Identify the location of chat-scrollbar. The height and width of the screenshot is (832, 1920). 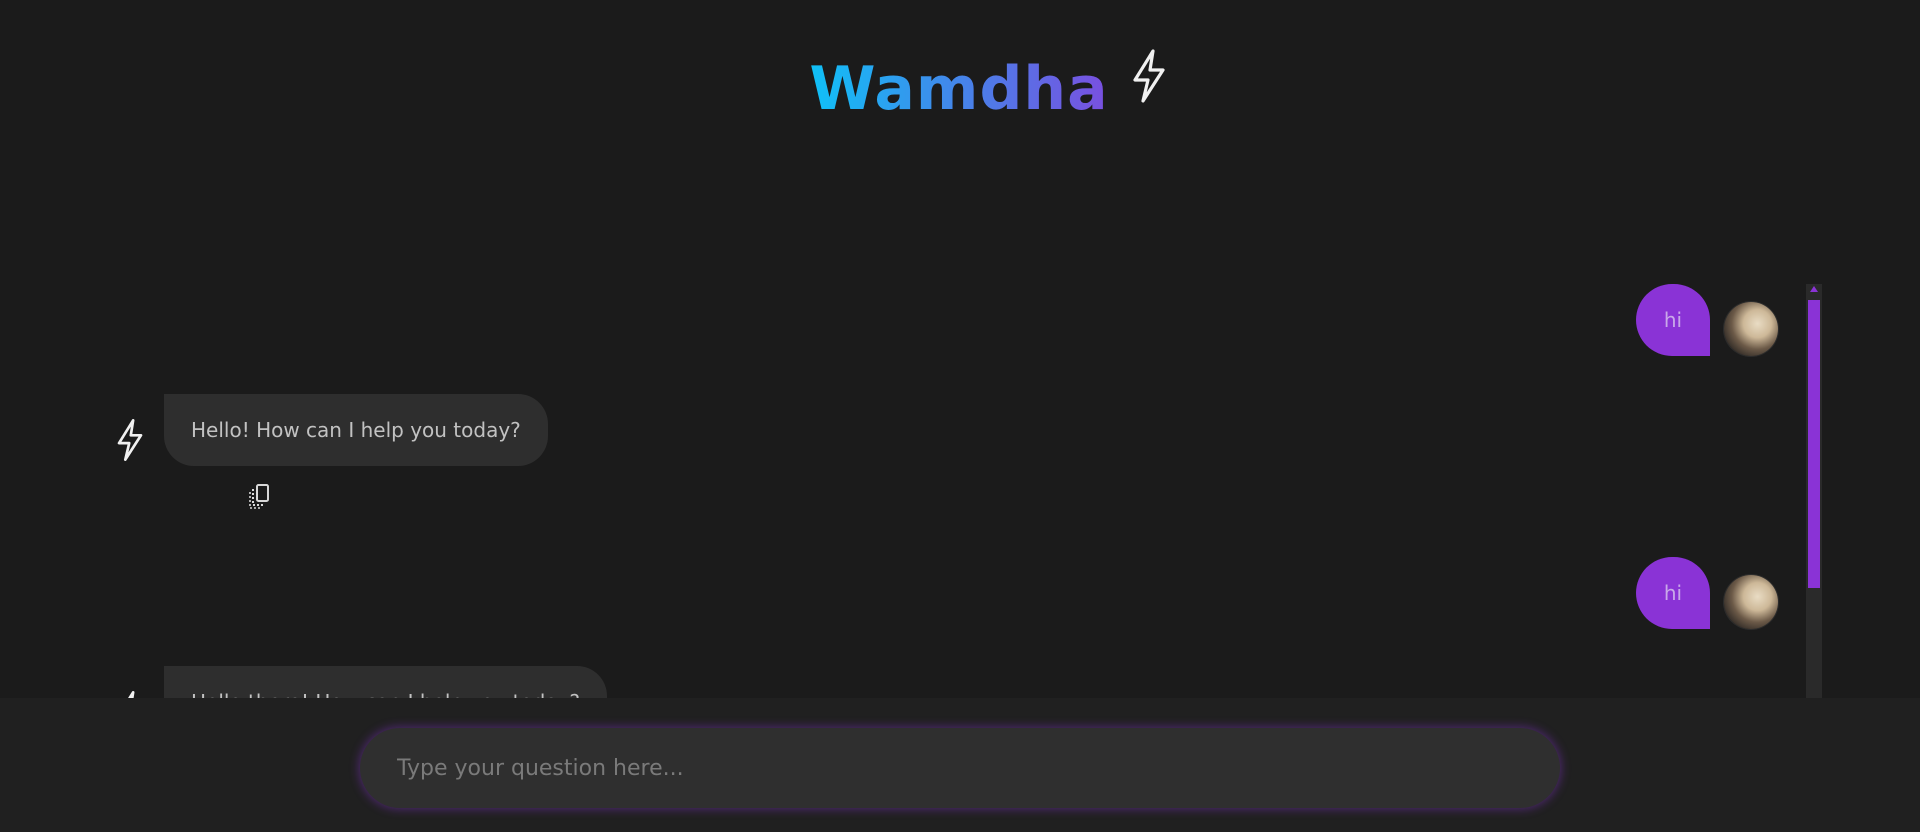
(1814, 491).